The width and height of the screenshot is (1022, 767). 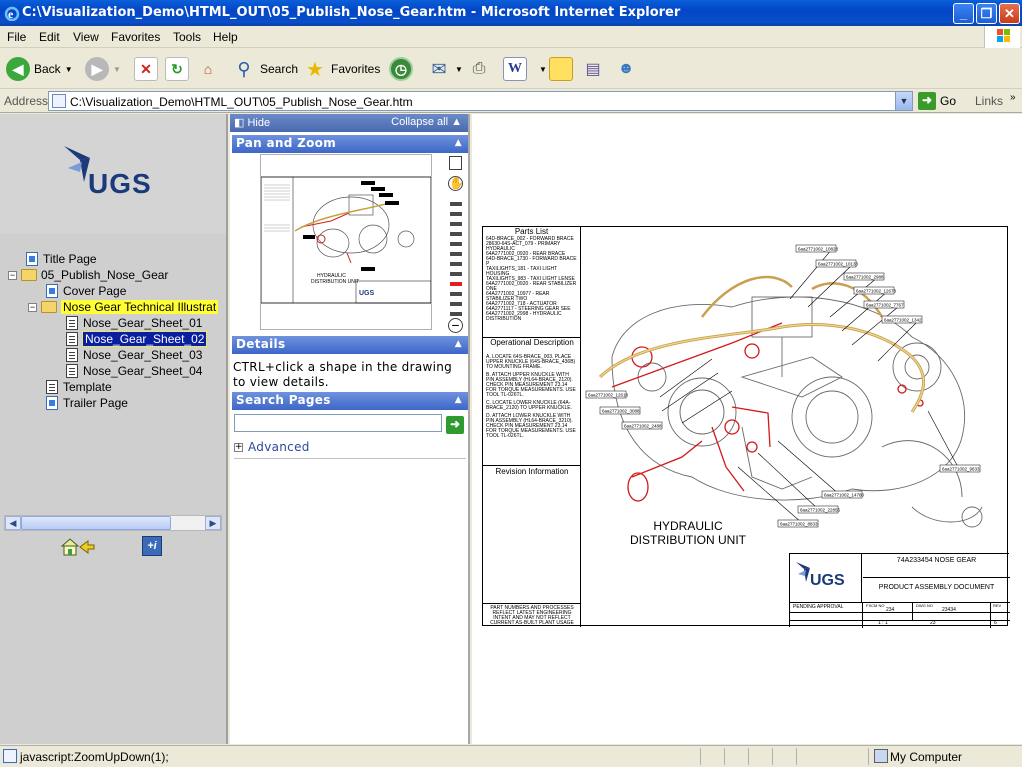 I want to click on home-icon: ⌂, so click(x=208, y=69).